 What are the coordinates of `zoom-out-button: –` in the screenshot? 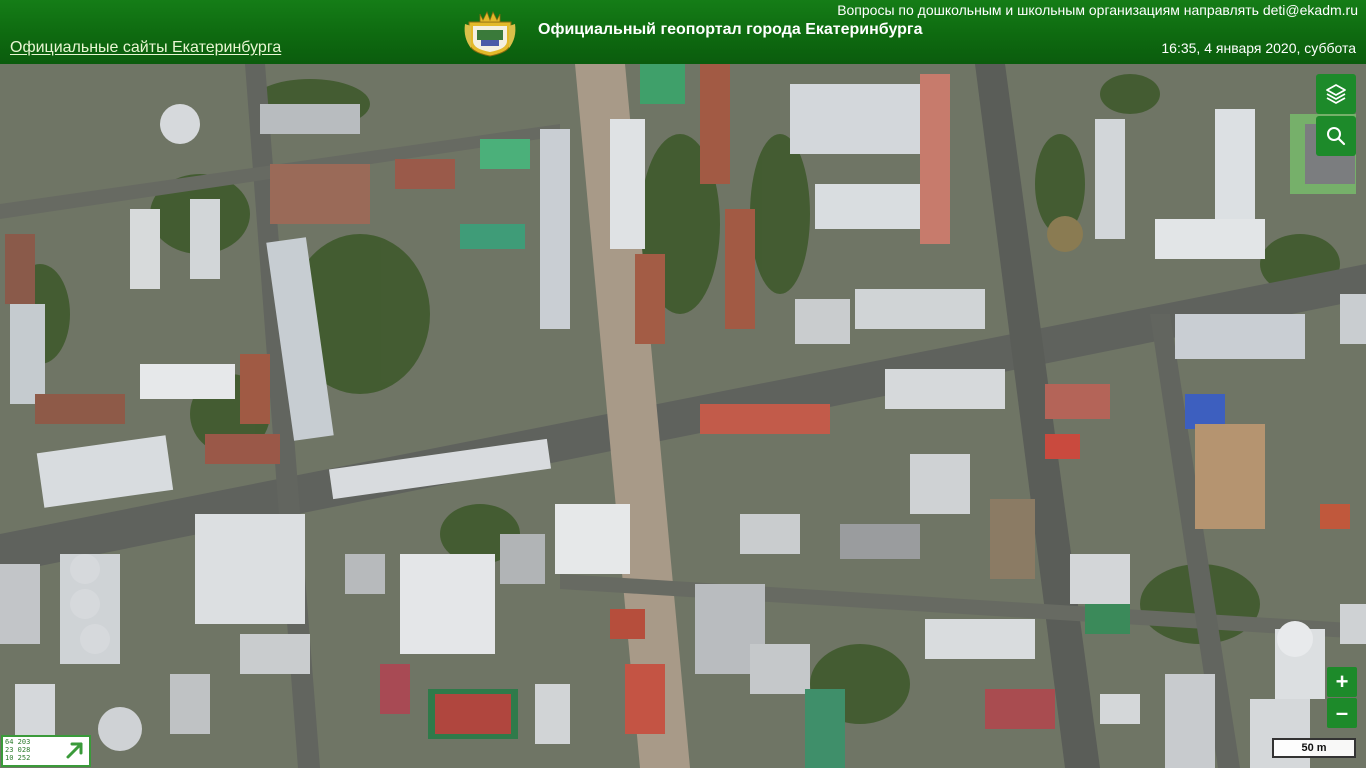 It's located at (1342, 713).